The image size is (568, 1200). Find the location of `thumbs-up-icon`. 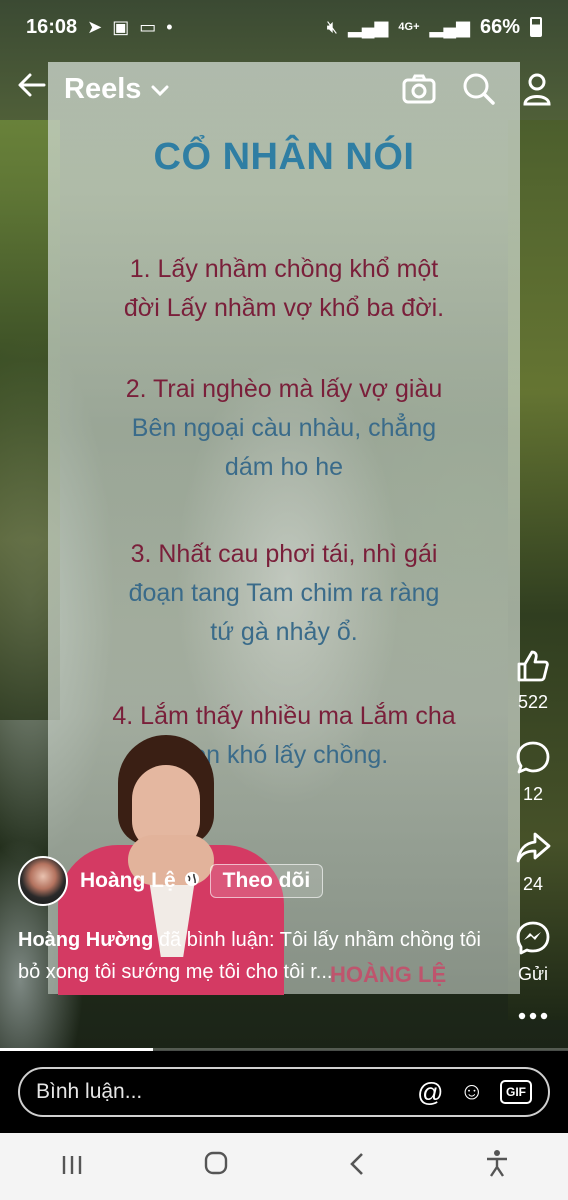

thumbs-up-icon is located at coordinates (533, 666).